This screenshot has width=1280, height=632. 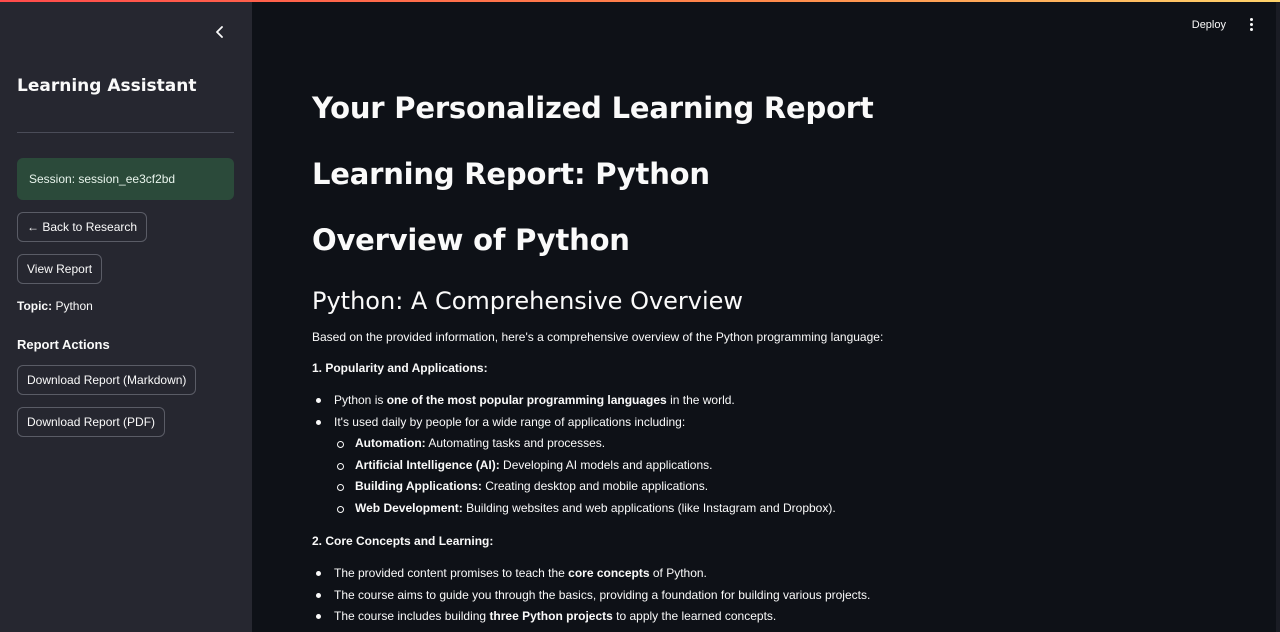 What do you see at coordinates (82, 227) in the screenshot?
I see `back-to-research-button: ← Back to Research` at bounding box center [82, 227].